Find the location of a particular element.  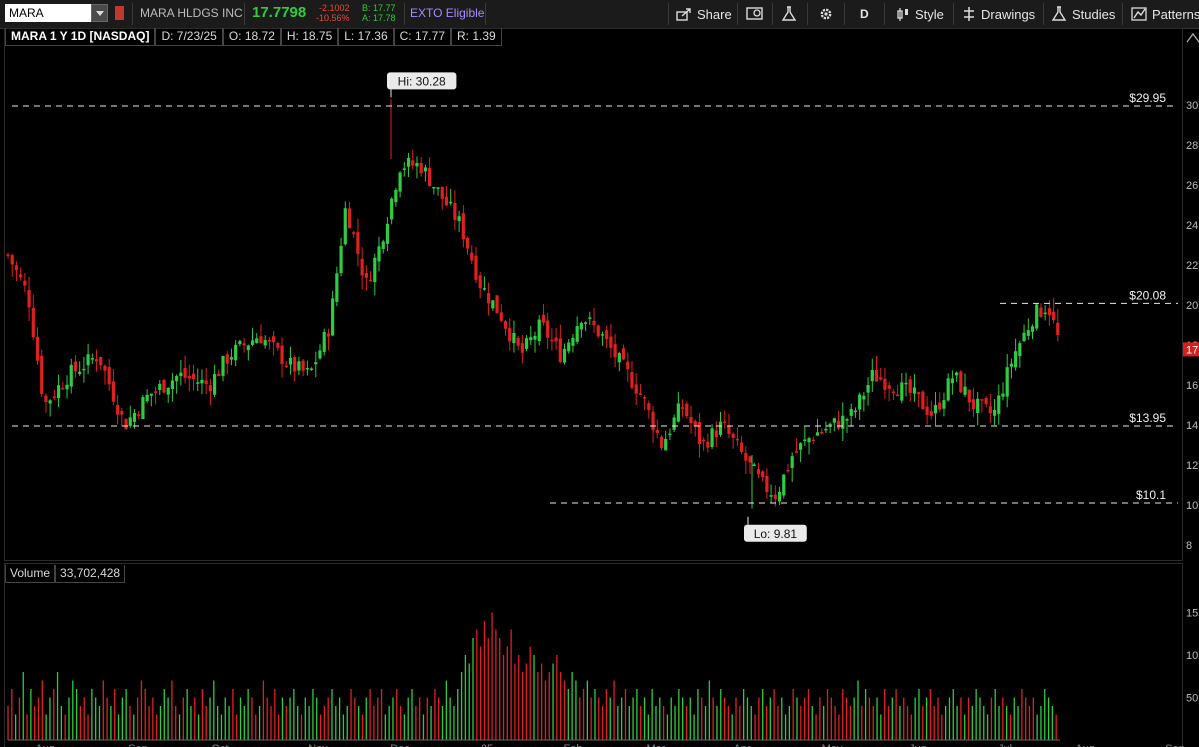

settings-button is located at coordinates (826, 14).